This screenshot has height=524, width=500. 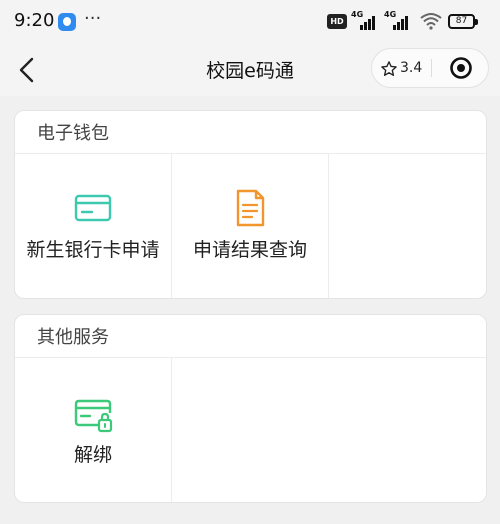 I want to click on hd-voice-icon: HD, so click(x=337, y=21).